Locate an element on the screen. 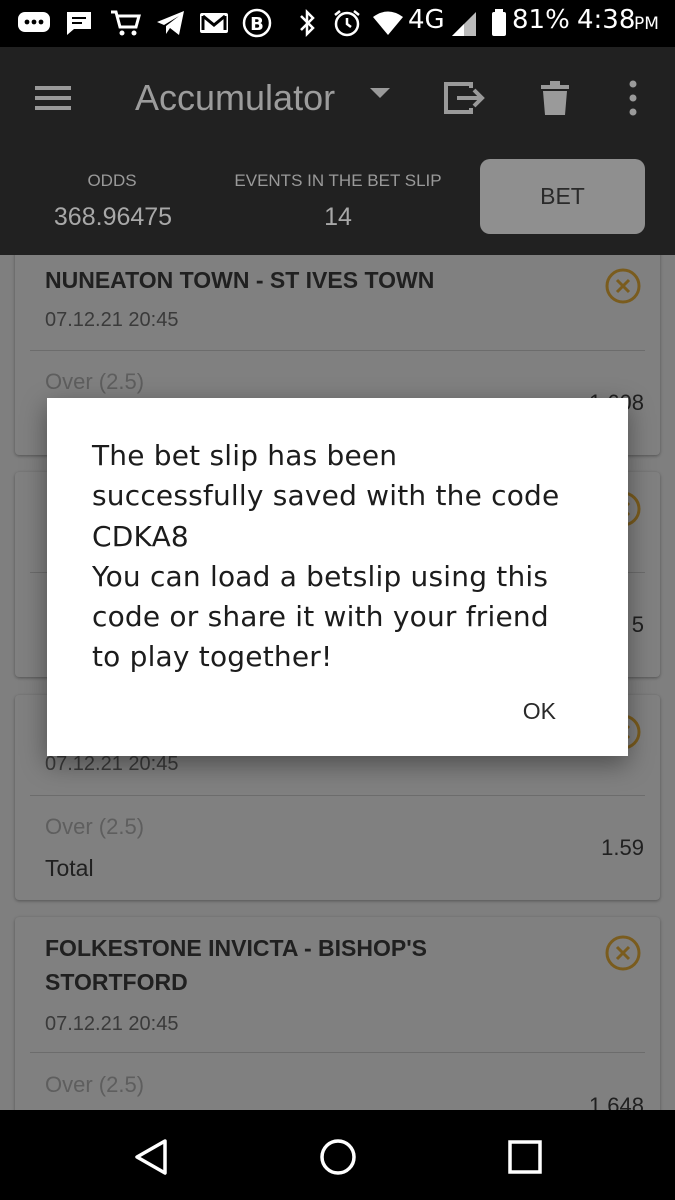 The width and height of the screenshot is (675, 1200). home-icon is located at coordinates (338, 1157).